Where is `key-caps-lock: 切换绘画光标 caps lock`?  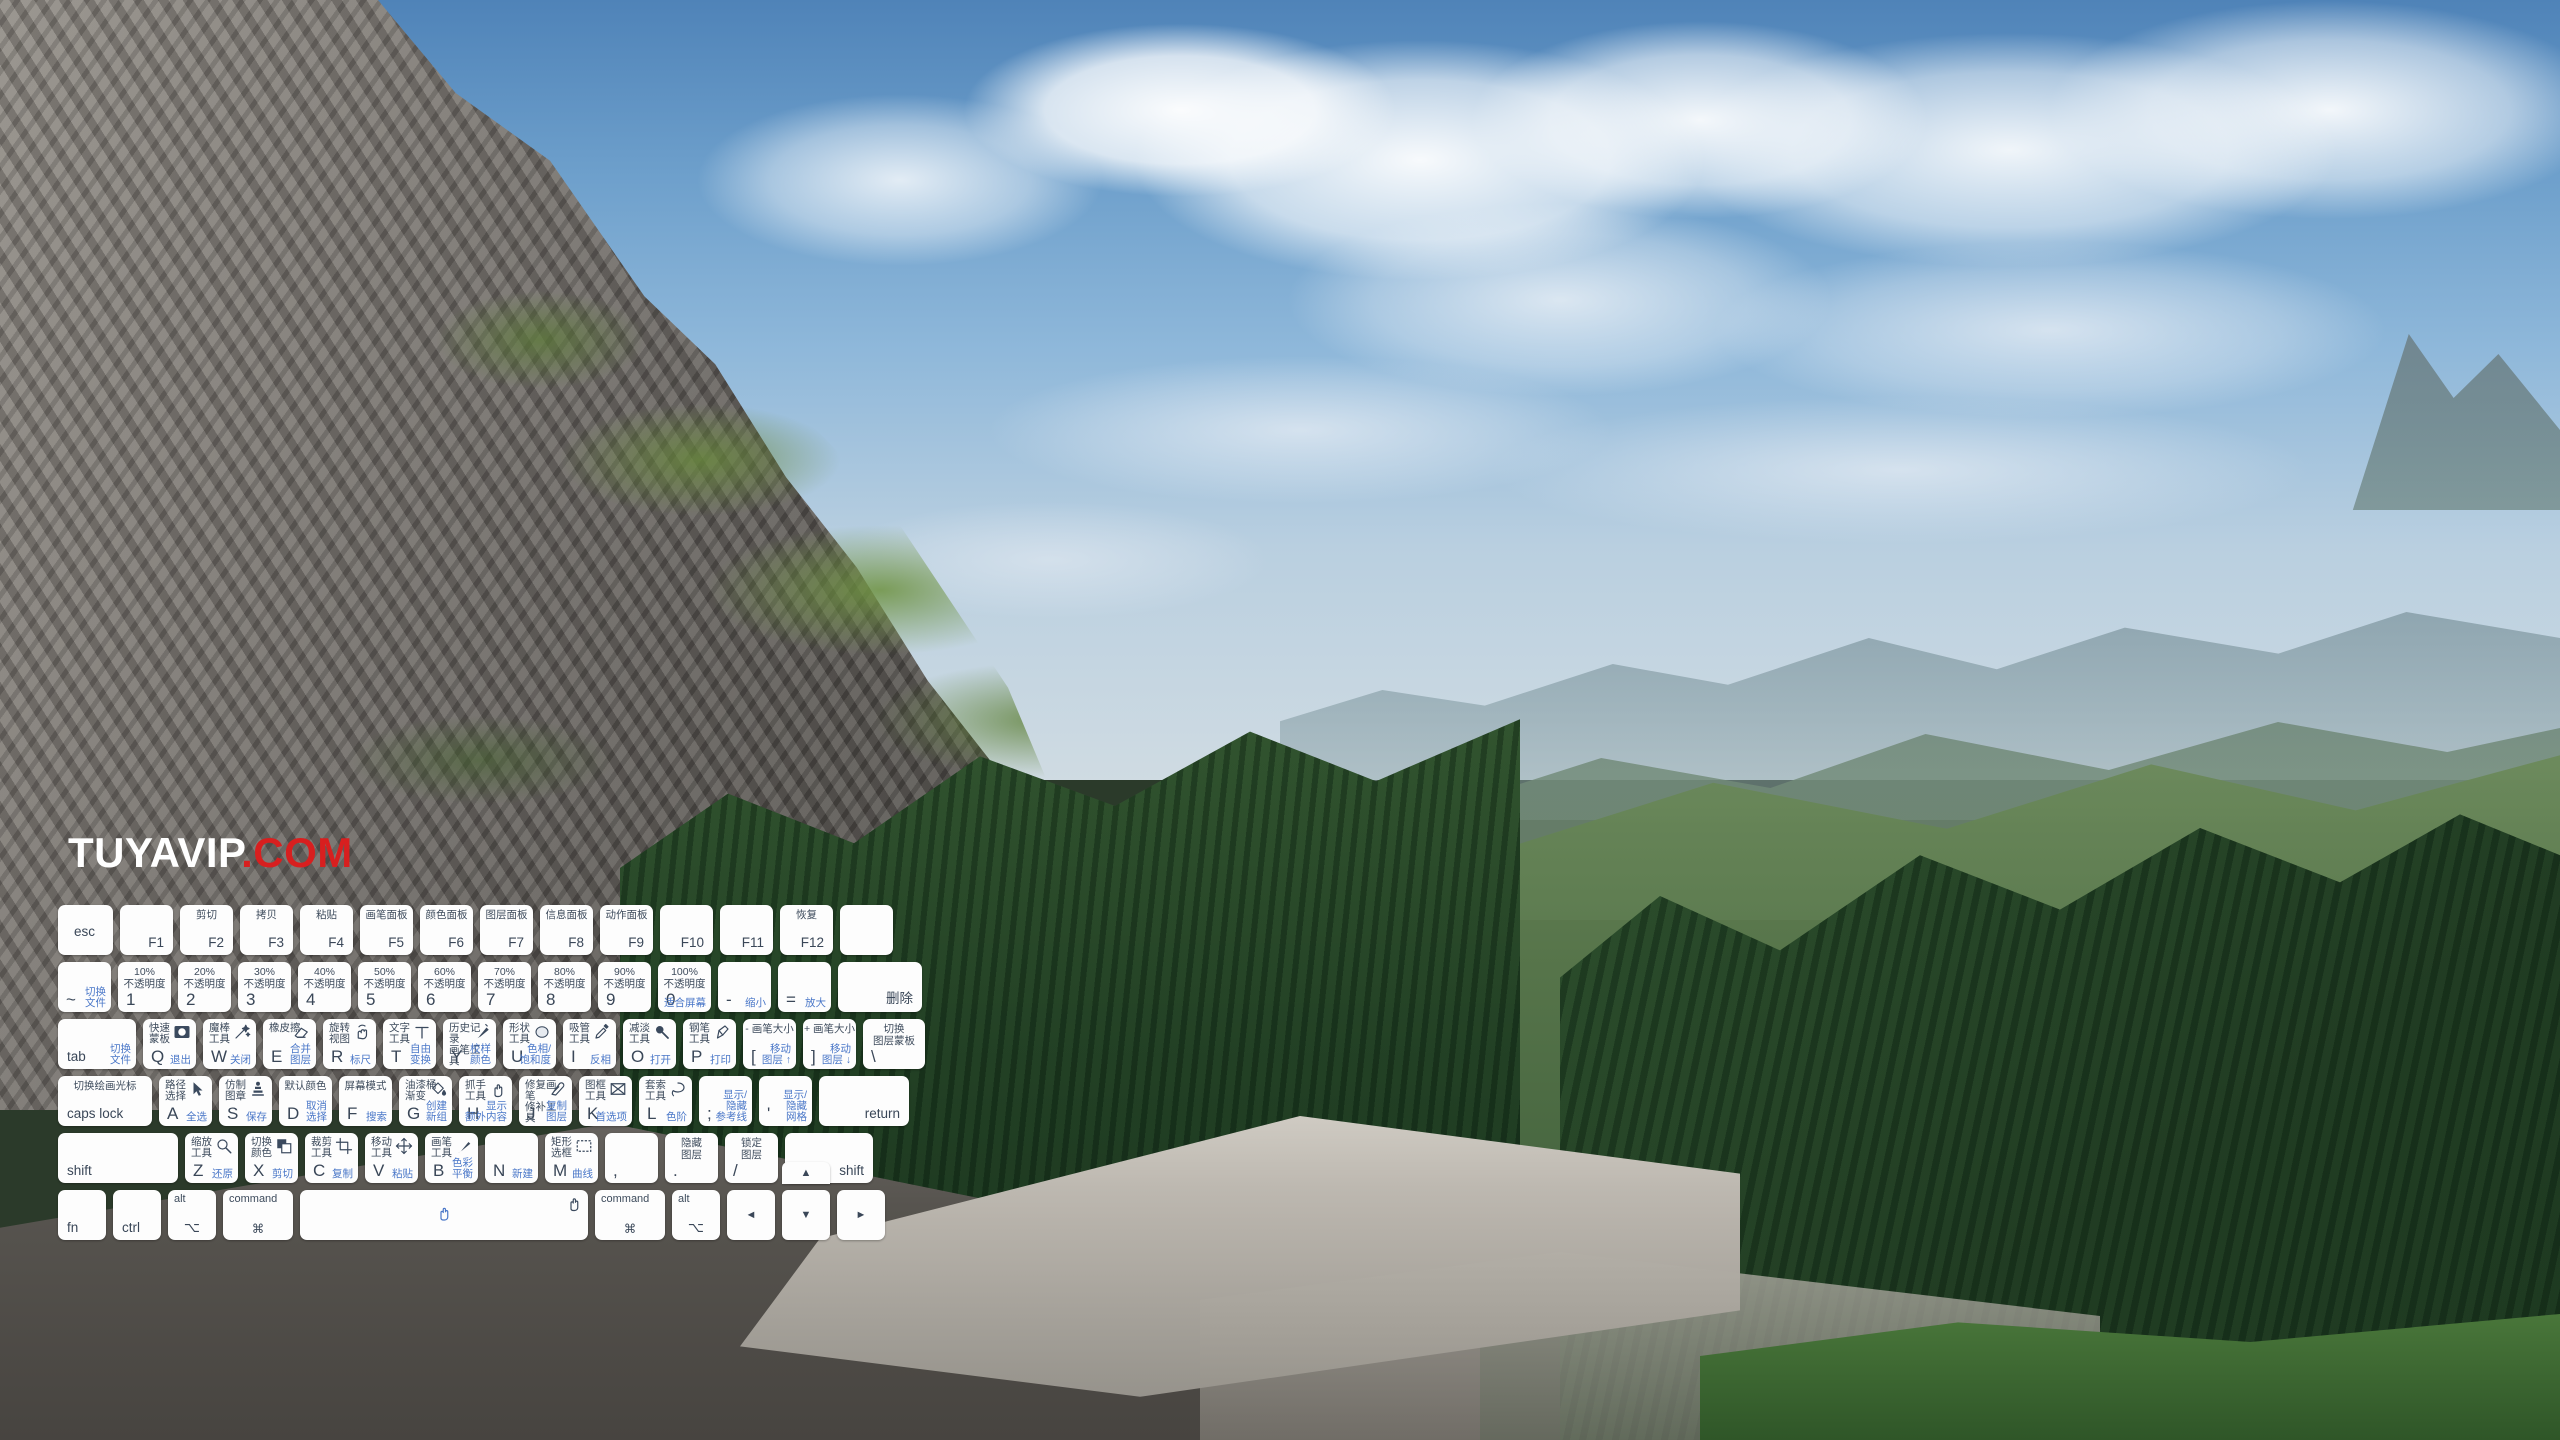
key-caps-lock: 切换绘画光标 caps lock is located at coordinates (105, 1101).